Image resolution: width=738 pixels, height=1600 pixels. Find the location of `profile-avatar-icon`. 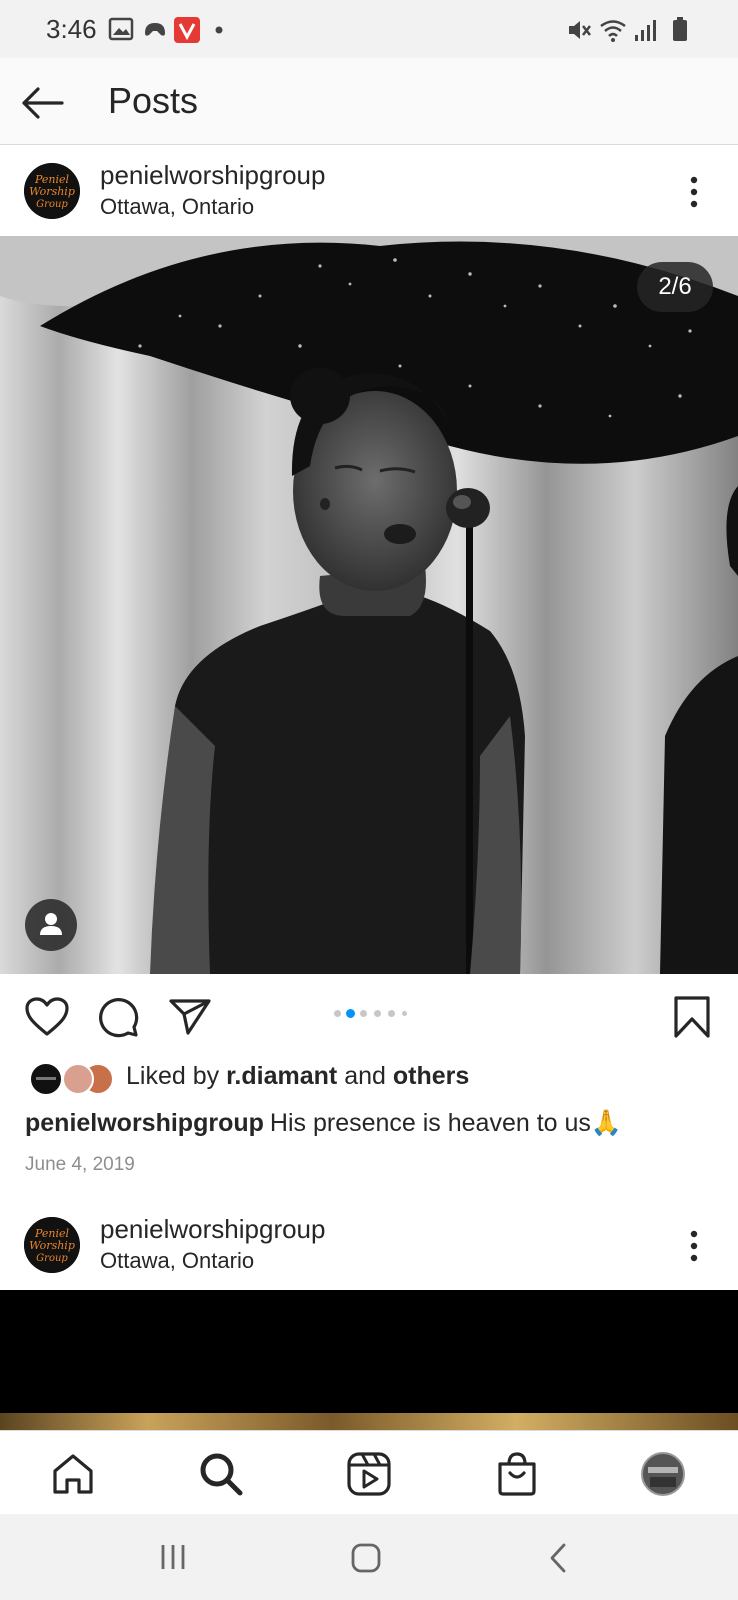

profile-avatar-icon is located at coordinates (663, 1474).